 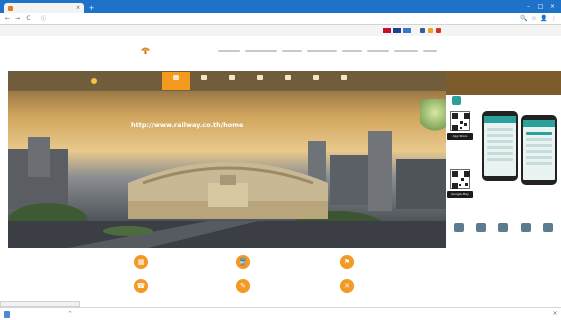 What do you see at coordinates (28, 18) in the screenshot?
I see `reload-icon: C` at bounding box center [28, 18].